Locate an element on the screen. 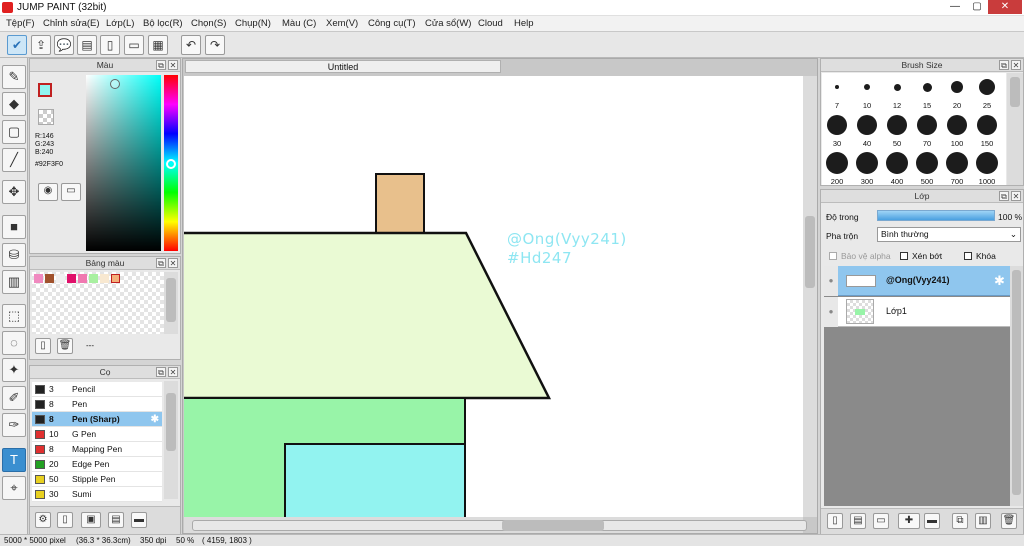  opacity-slider is located at coordinates (936, 215).